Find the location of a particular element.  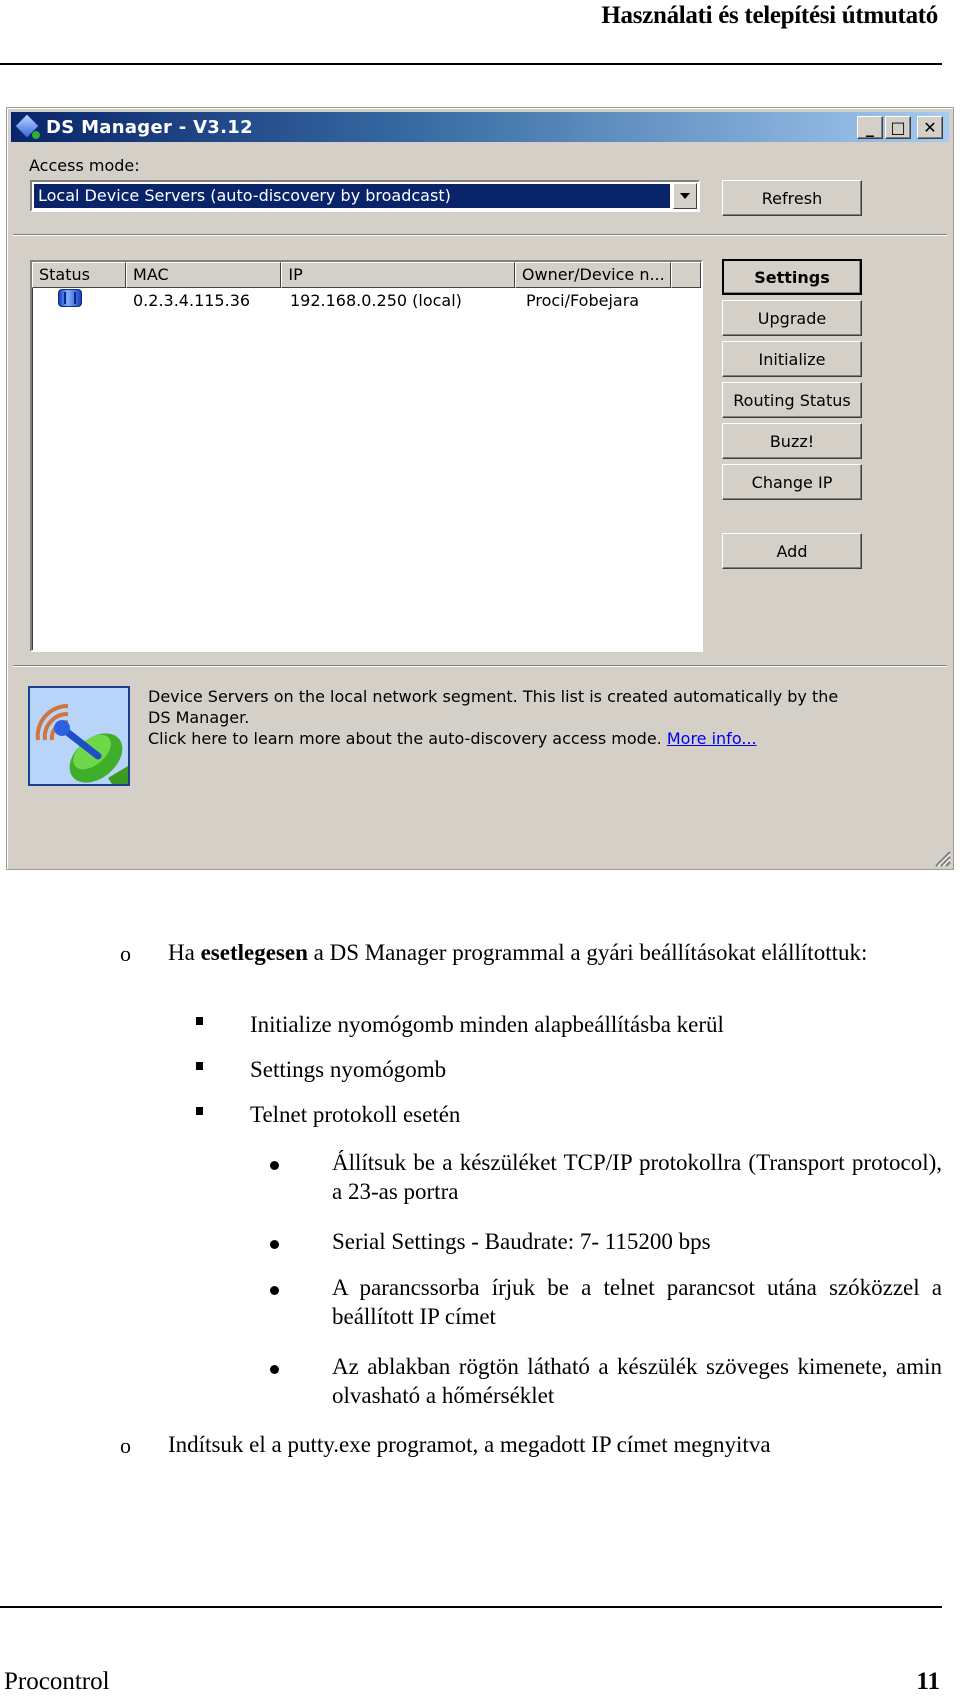

device-server-icon is located at coordinates (70, 298).